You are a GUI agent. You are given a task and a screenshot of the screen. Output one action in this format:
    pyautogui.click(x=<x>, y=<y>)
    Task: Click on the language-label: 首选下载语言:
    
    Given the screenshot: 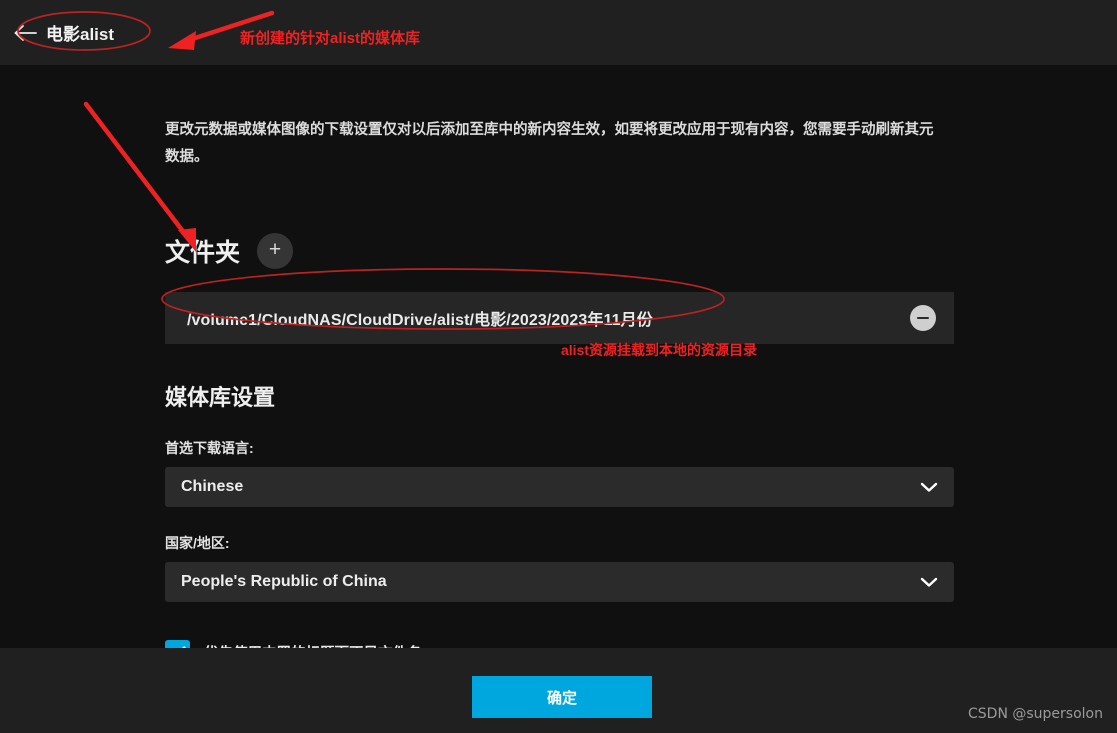 What is the action you would take?
    pyautogui.click(x=209, y=448)
    